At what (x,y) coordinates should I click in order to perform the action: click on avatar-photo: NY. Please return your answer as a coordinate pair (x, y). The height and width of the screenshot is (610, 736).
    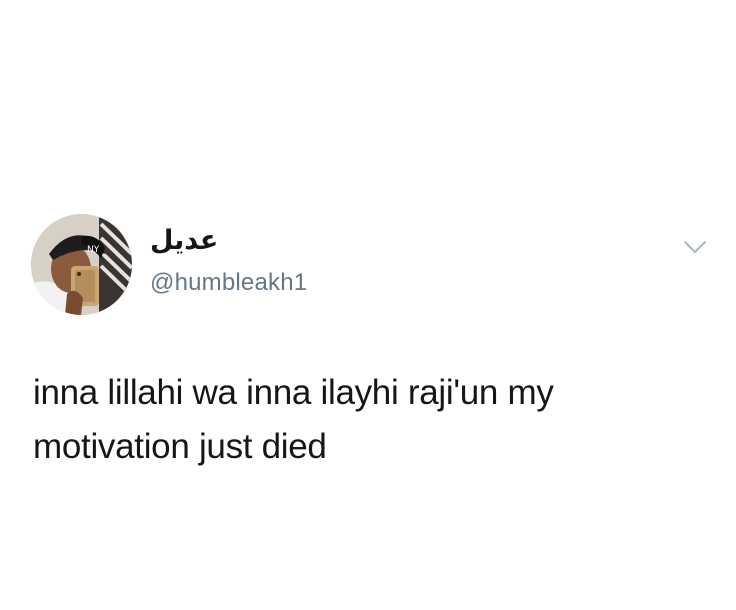
    Looking at the image, I should click on (81, 264).